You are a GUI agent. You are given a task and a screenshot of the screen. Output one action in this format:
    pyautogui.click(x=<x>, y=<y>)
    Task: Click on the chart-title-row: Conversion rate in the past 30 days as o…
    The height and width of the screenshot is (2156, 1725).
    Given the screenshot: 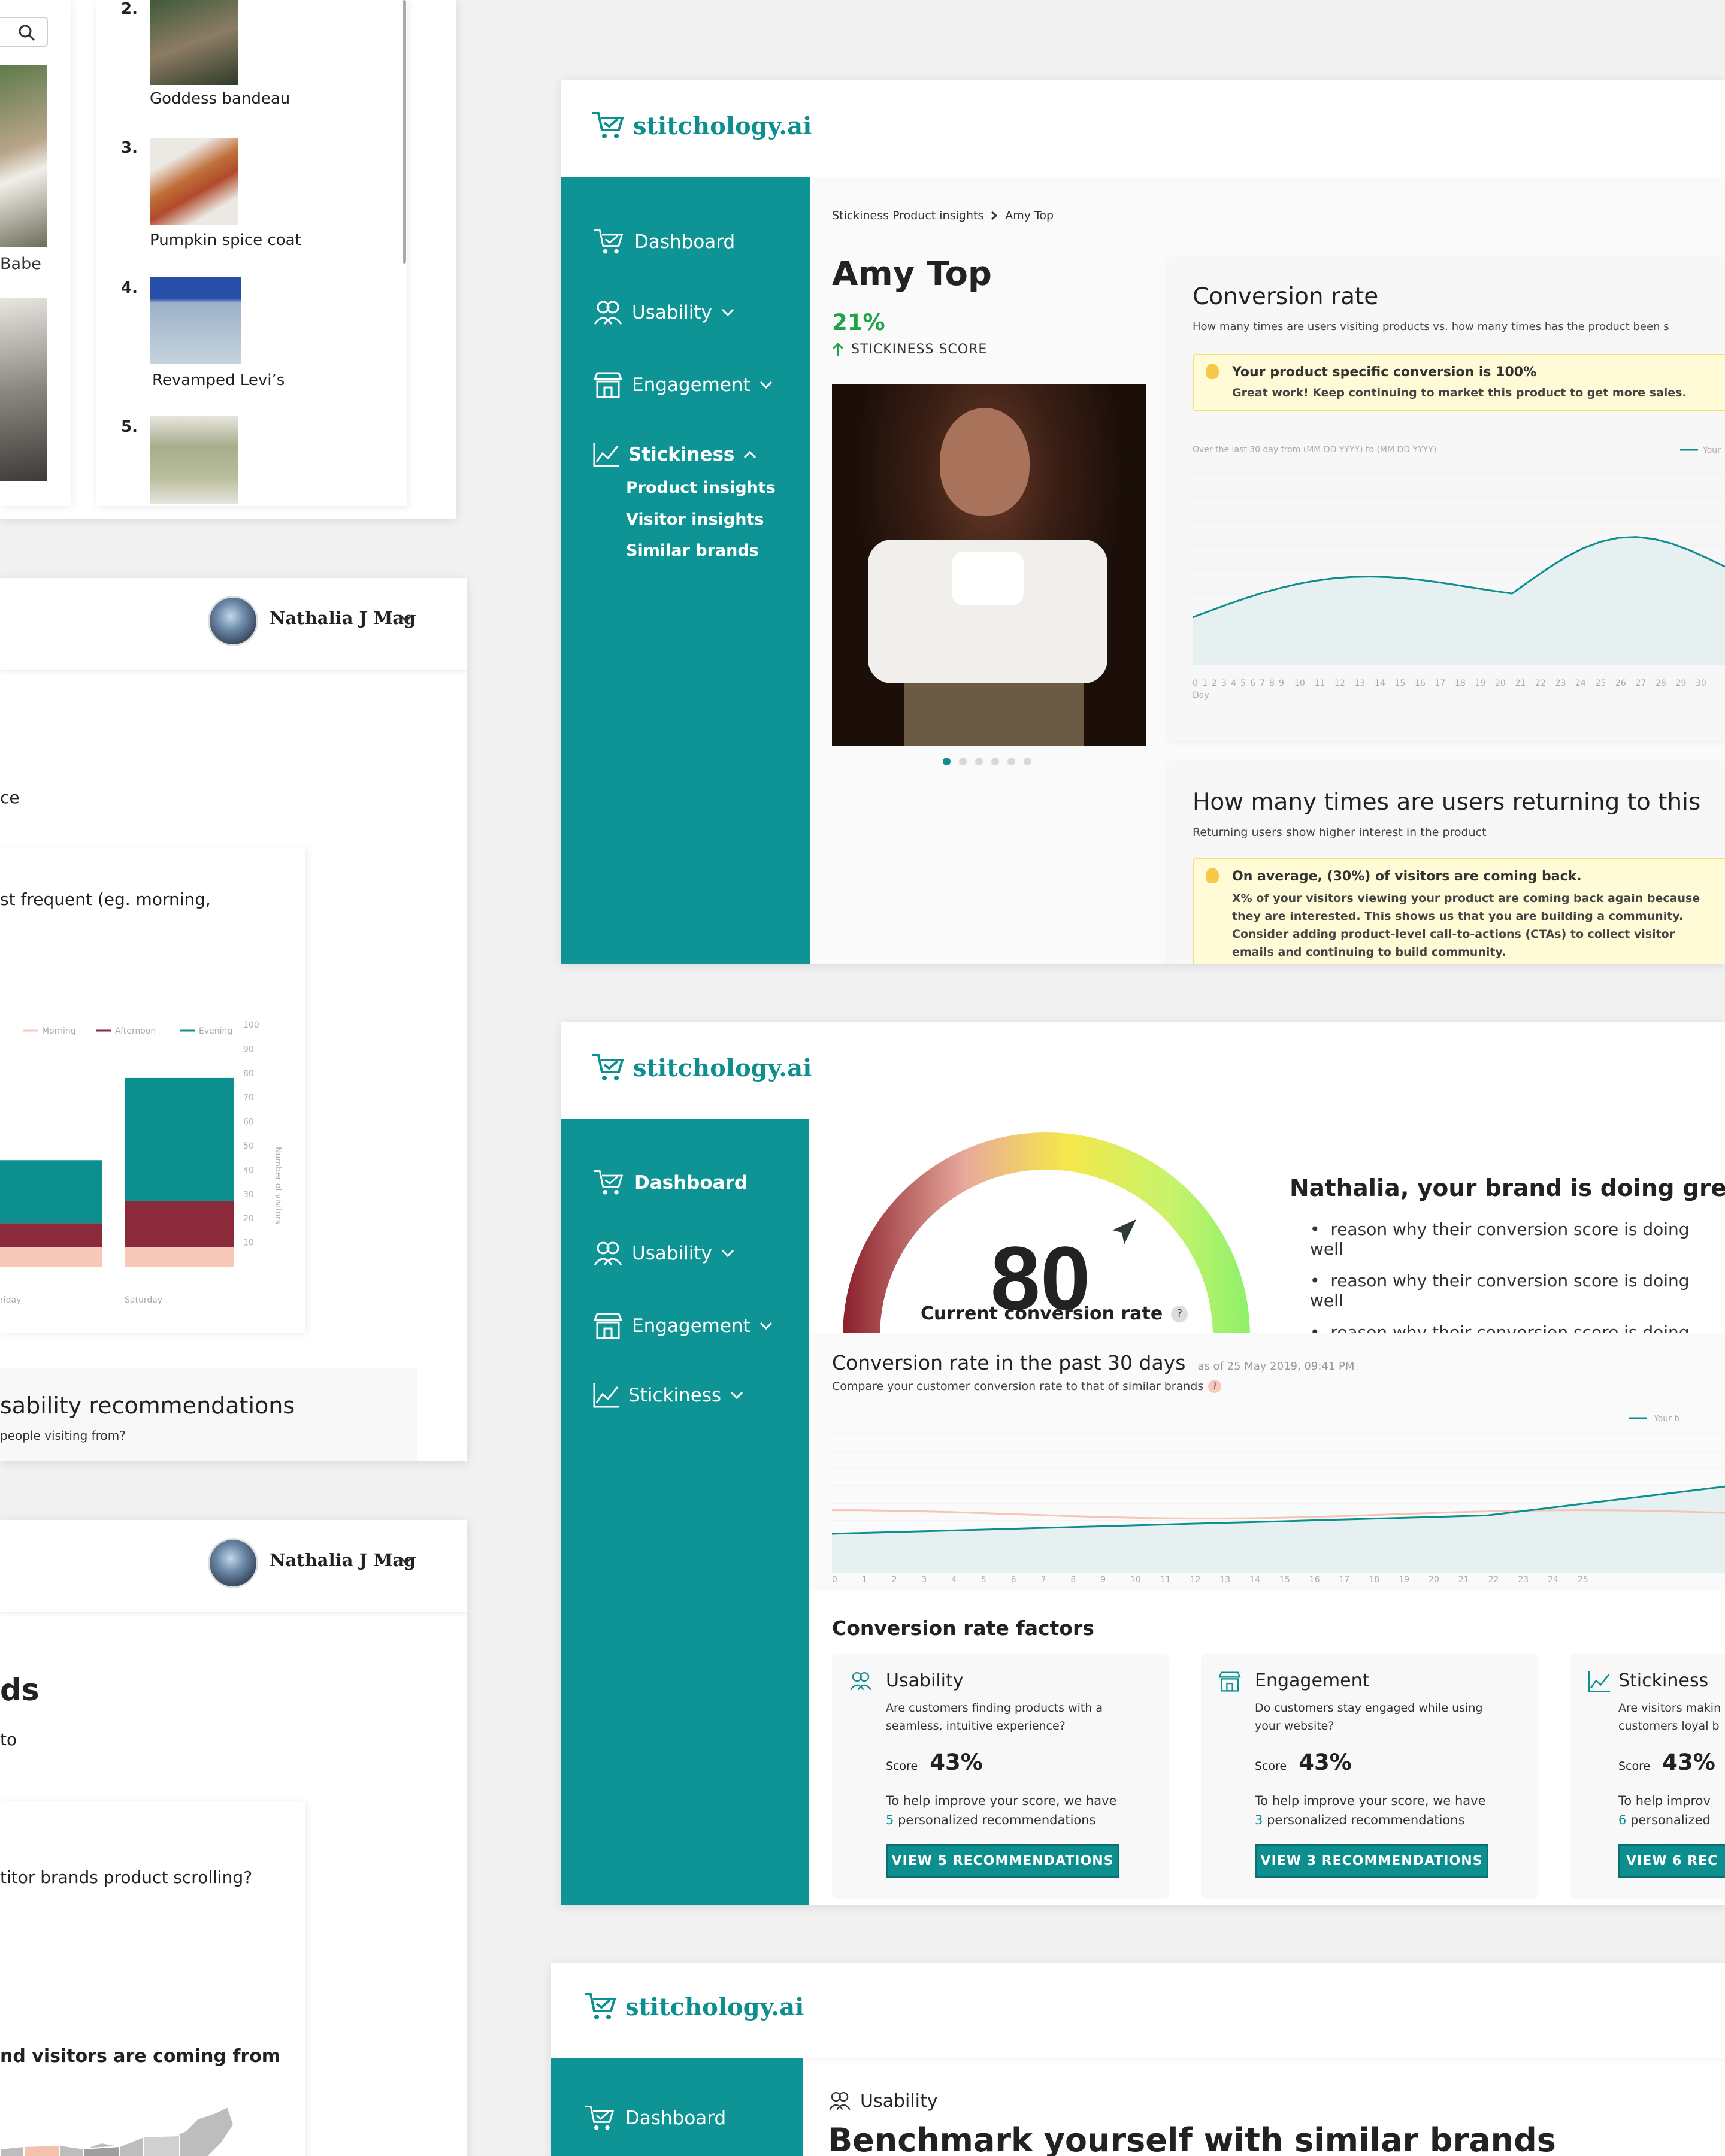 What is the action you would take?
    pyautogui.click(x=1093, y=1363)
    